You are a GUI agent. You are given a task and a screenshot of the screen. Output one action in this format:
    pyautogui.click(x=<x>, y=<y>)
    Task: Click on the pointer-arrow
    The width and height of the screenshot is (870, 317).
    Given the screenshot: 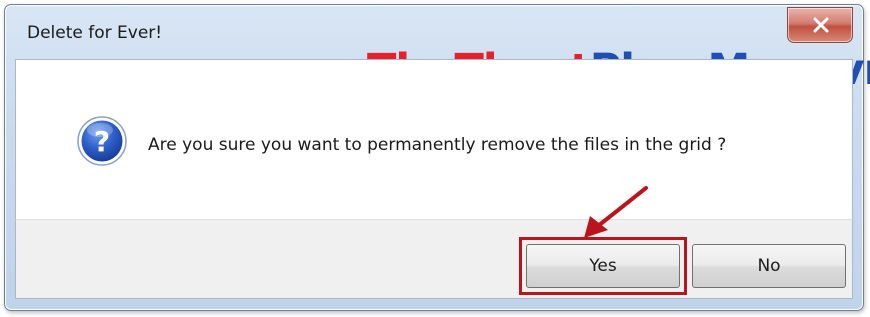 What is the action you would take?
    pyautogui.click(x=616, y=212)
    